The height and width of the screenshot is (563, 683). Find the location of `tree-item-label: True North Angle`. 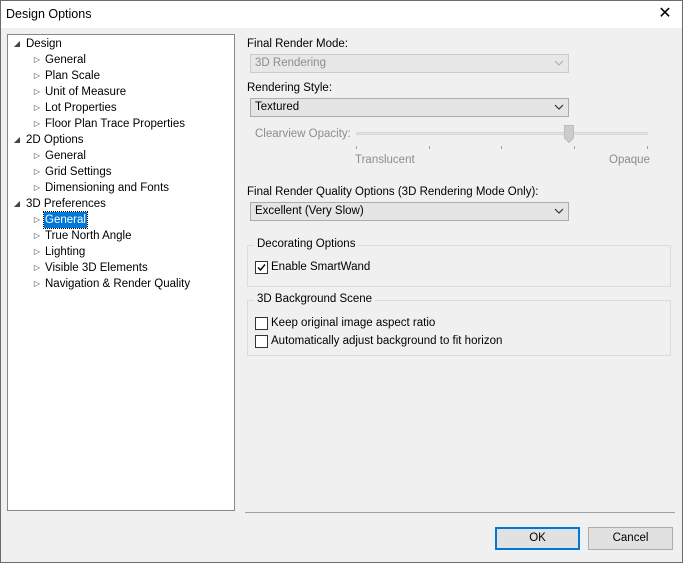

tree-item-label: True North Angle is located at coordinates (88, 236).